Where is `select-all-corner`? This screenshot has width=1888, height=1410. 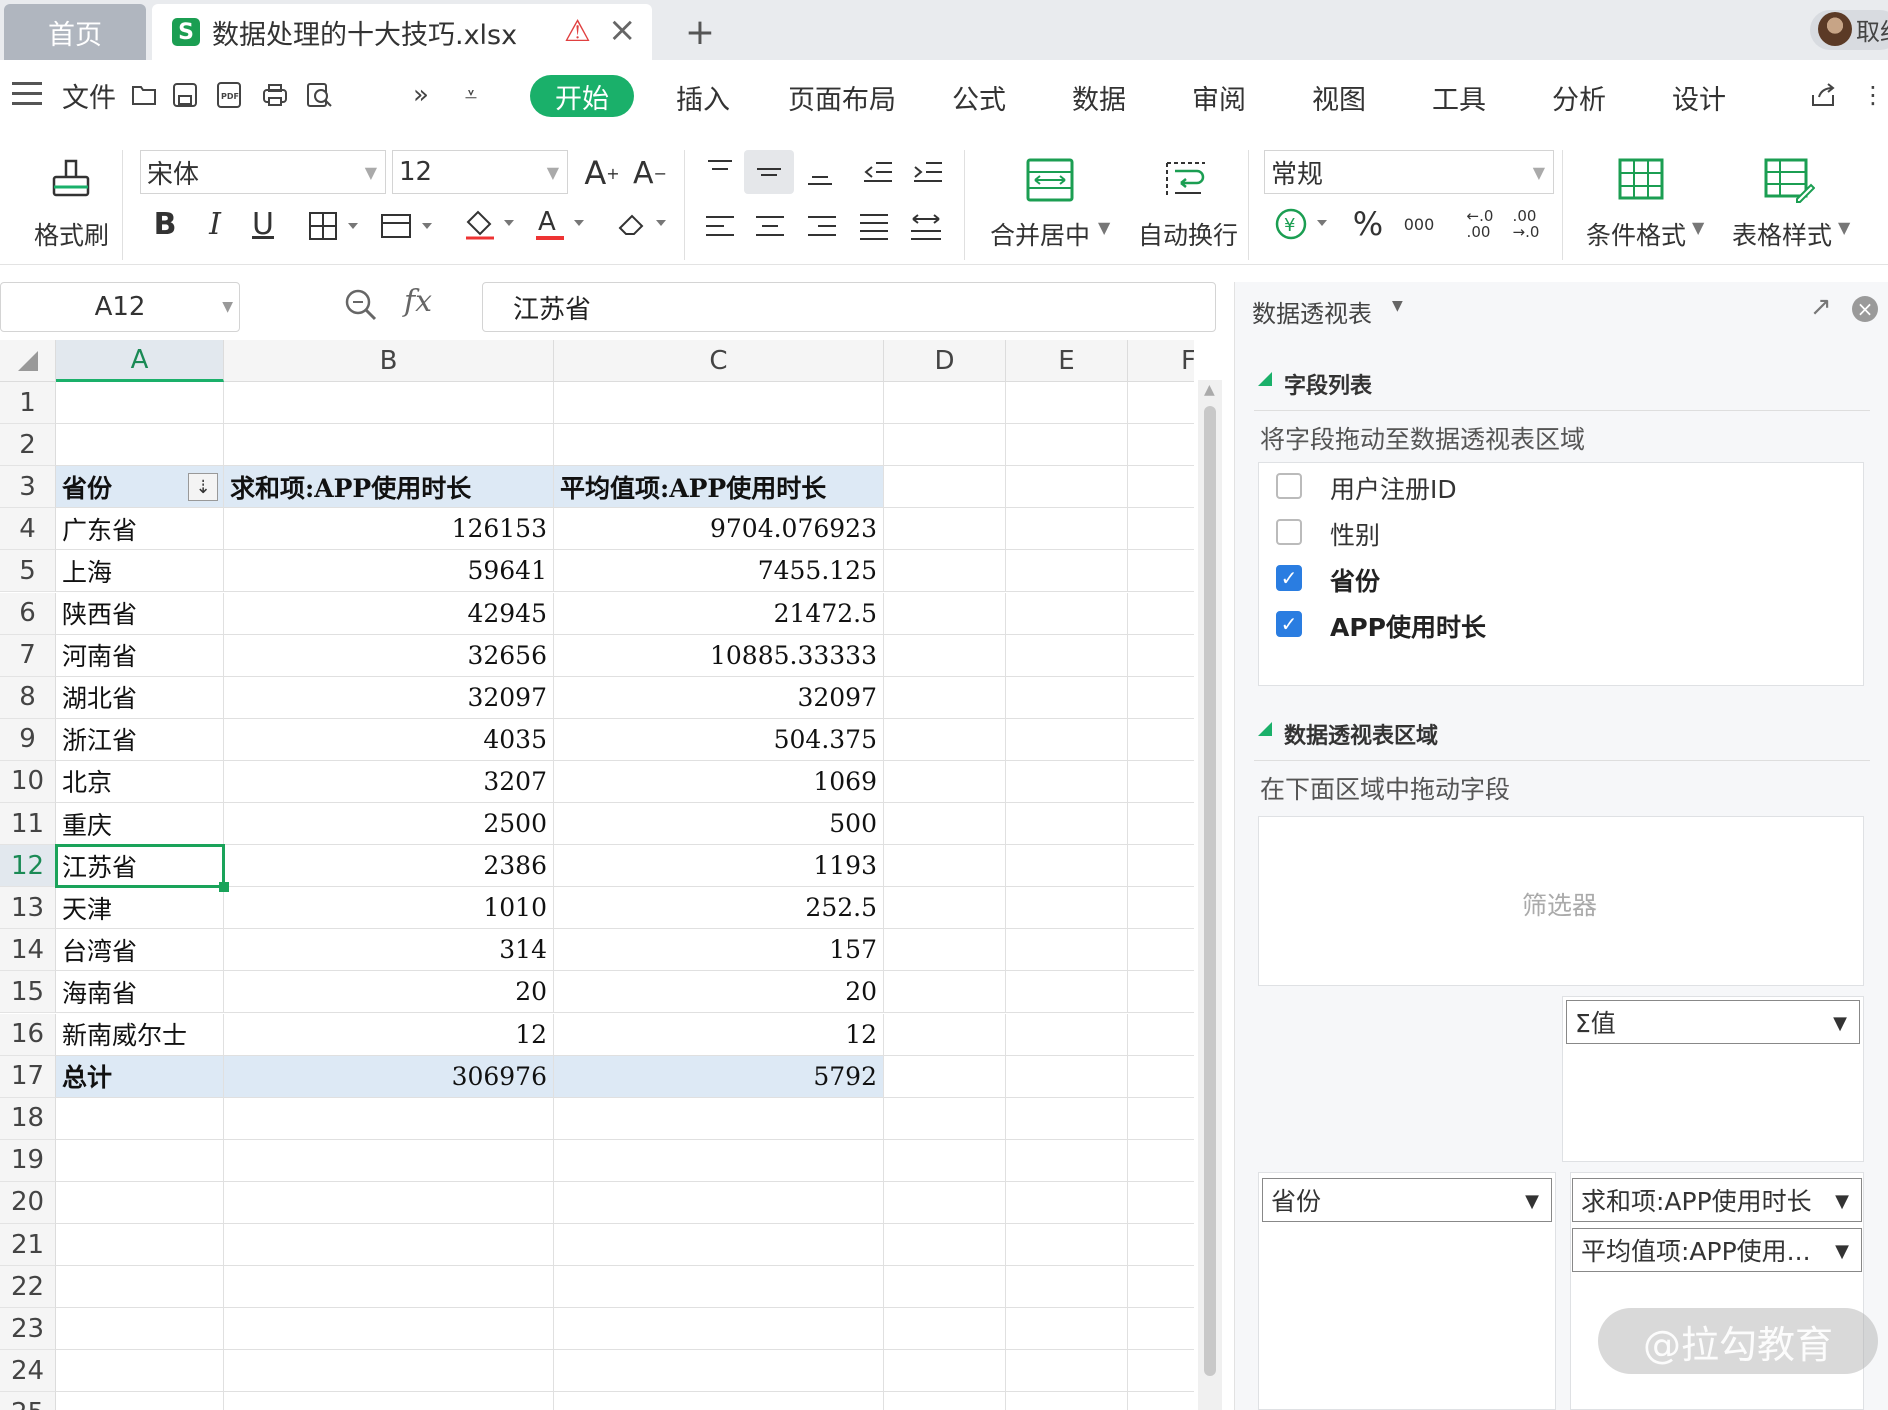 select-all-corner is located at coordinates (28, 361).